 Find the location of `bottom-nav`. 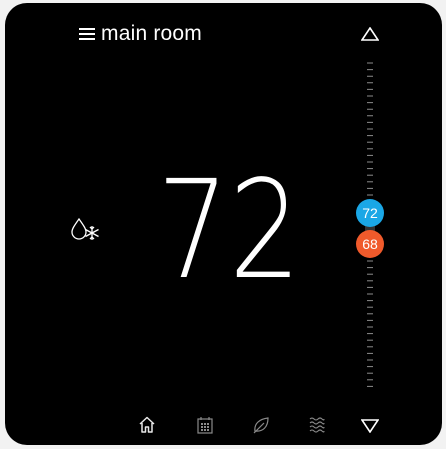

bottom-nav is located at coordinates (232, 426).